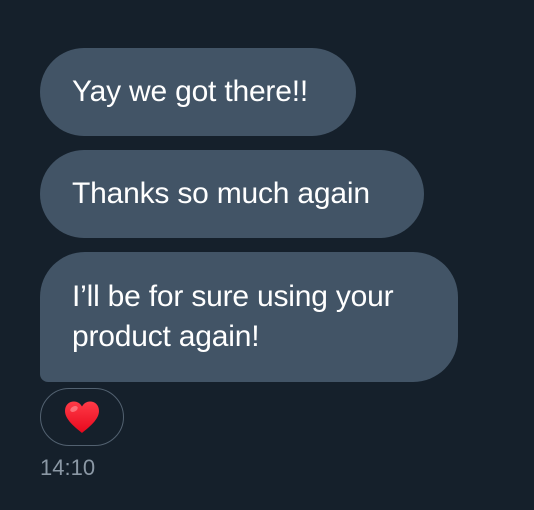  Describe the element at coordinates (68, 467) in the screenshot. I see `message-timestamp: 14:10` at that location.